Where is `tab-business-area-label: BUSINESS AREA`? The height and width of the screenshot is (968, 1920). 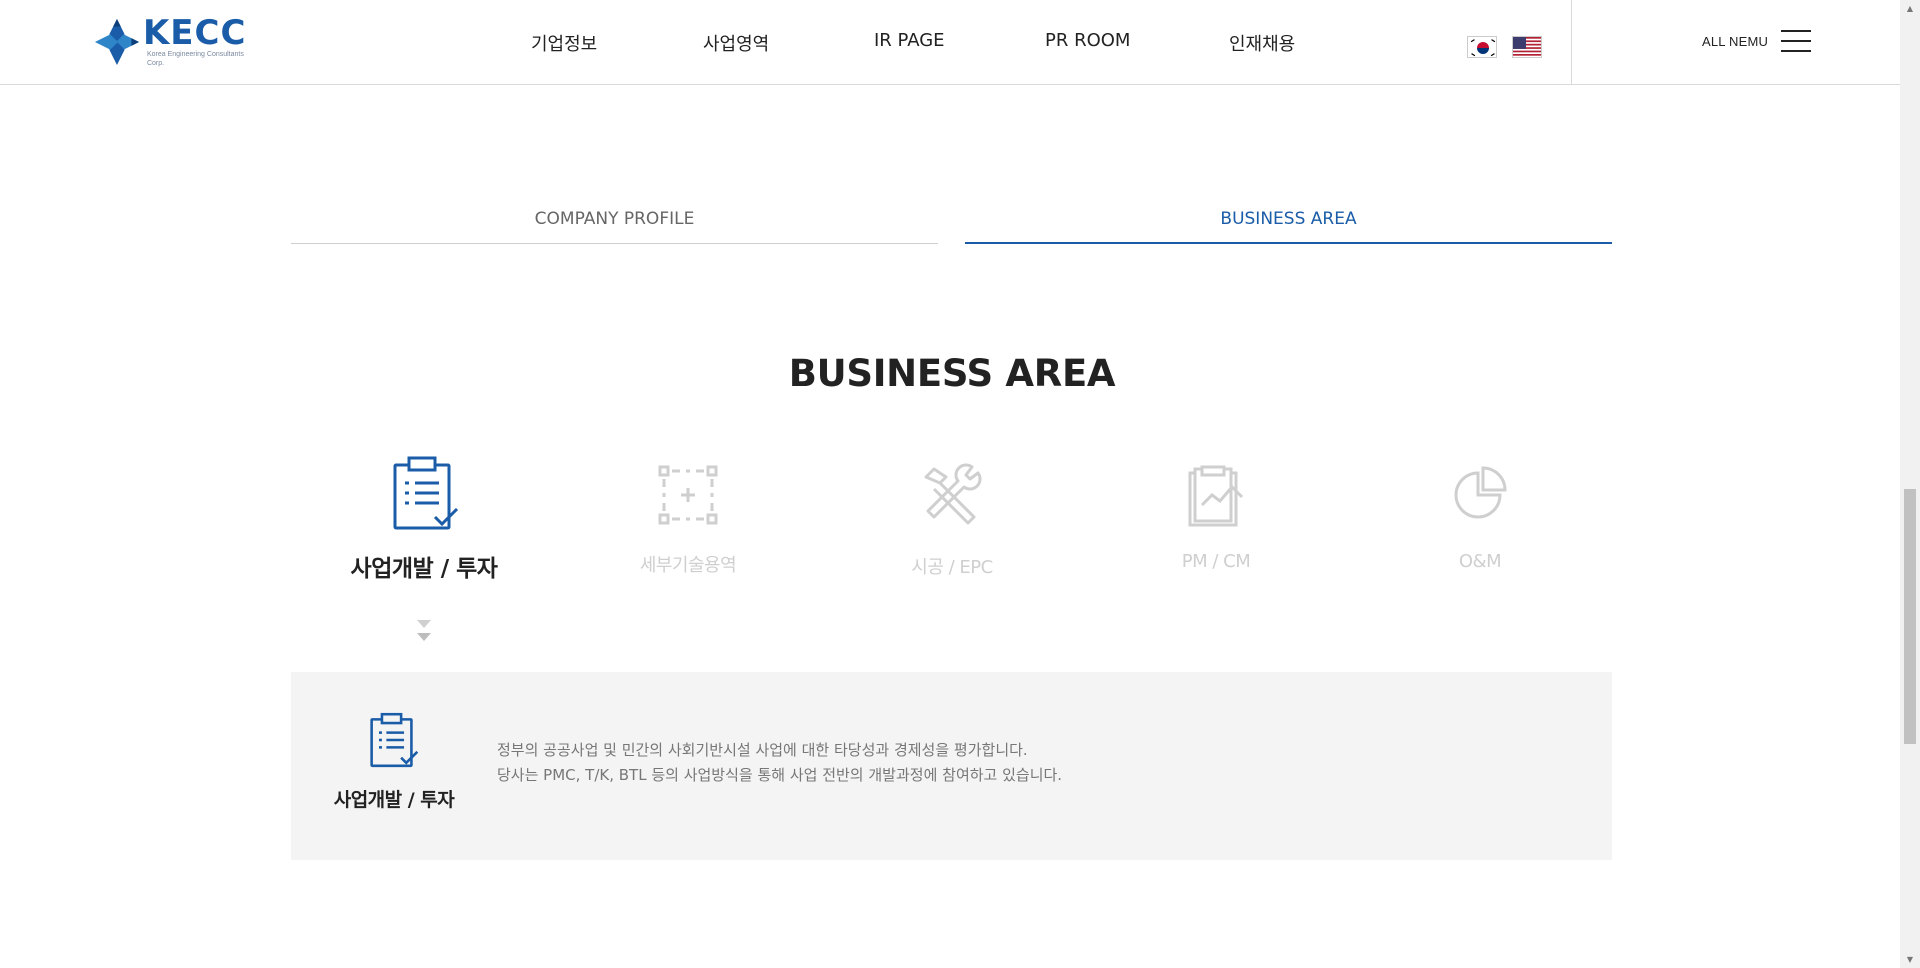
tab-business-area-label: BUSINESS AREA is located at coordinates (1288, 219).